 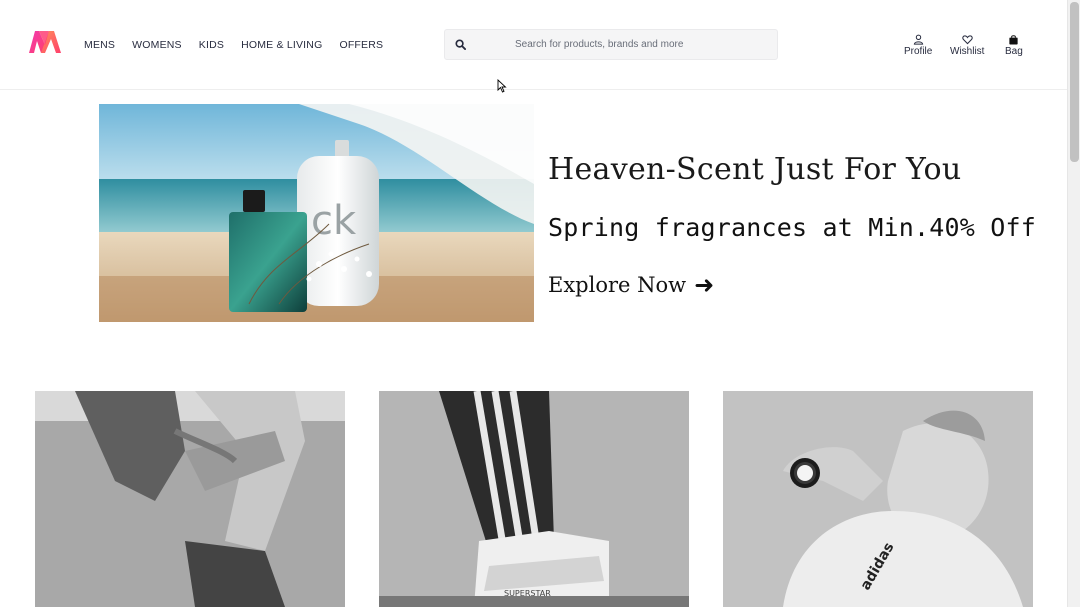 What do you see at coordinates (918, 39) in the screenshot?
I see `profile-icon` at bounding box center [918, 39].